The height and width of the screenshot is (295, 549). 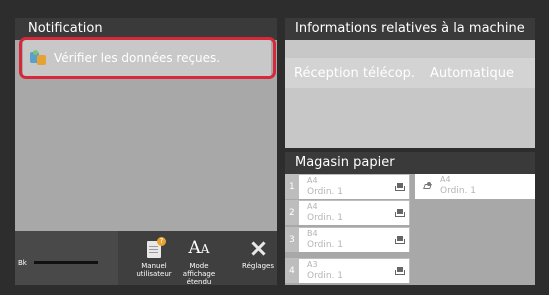 I want to click on tray-row: 4 A3 Ordin. 1, so click(x=347, y=270).